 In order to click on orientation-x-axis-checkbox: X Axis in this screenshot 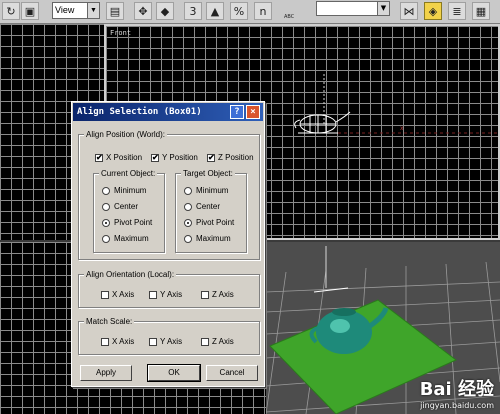, I will do `click(117, 294)`.